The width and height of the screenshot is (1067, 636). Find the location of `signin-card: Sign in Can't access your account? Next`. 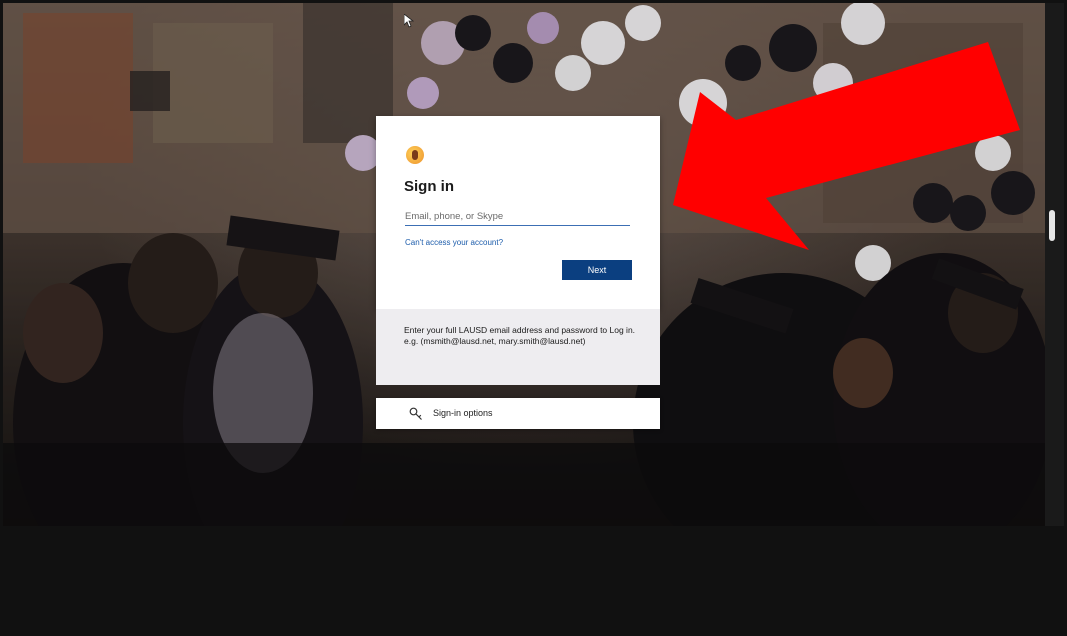

signin-card: Sign in Can't access your account? Next is located at coordinates (518, 212).